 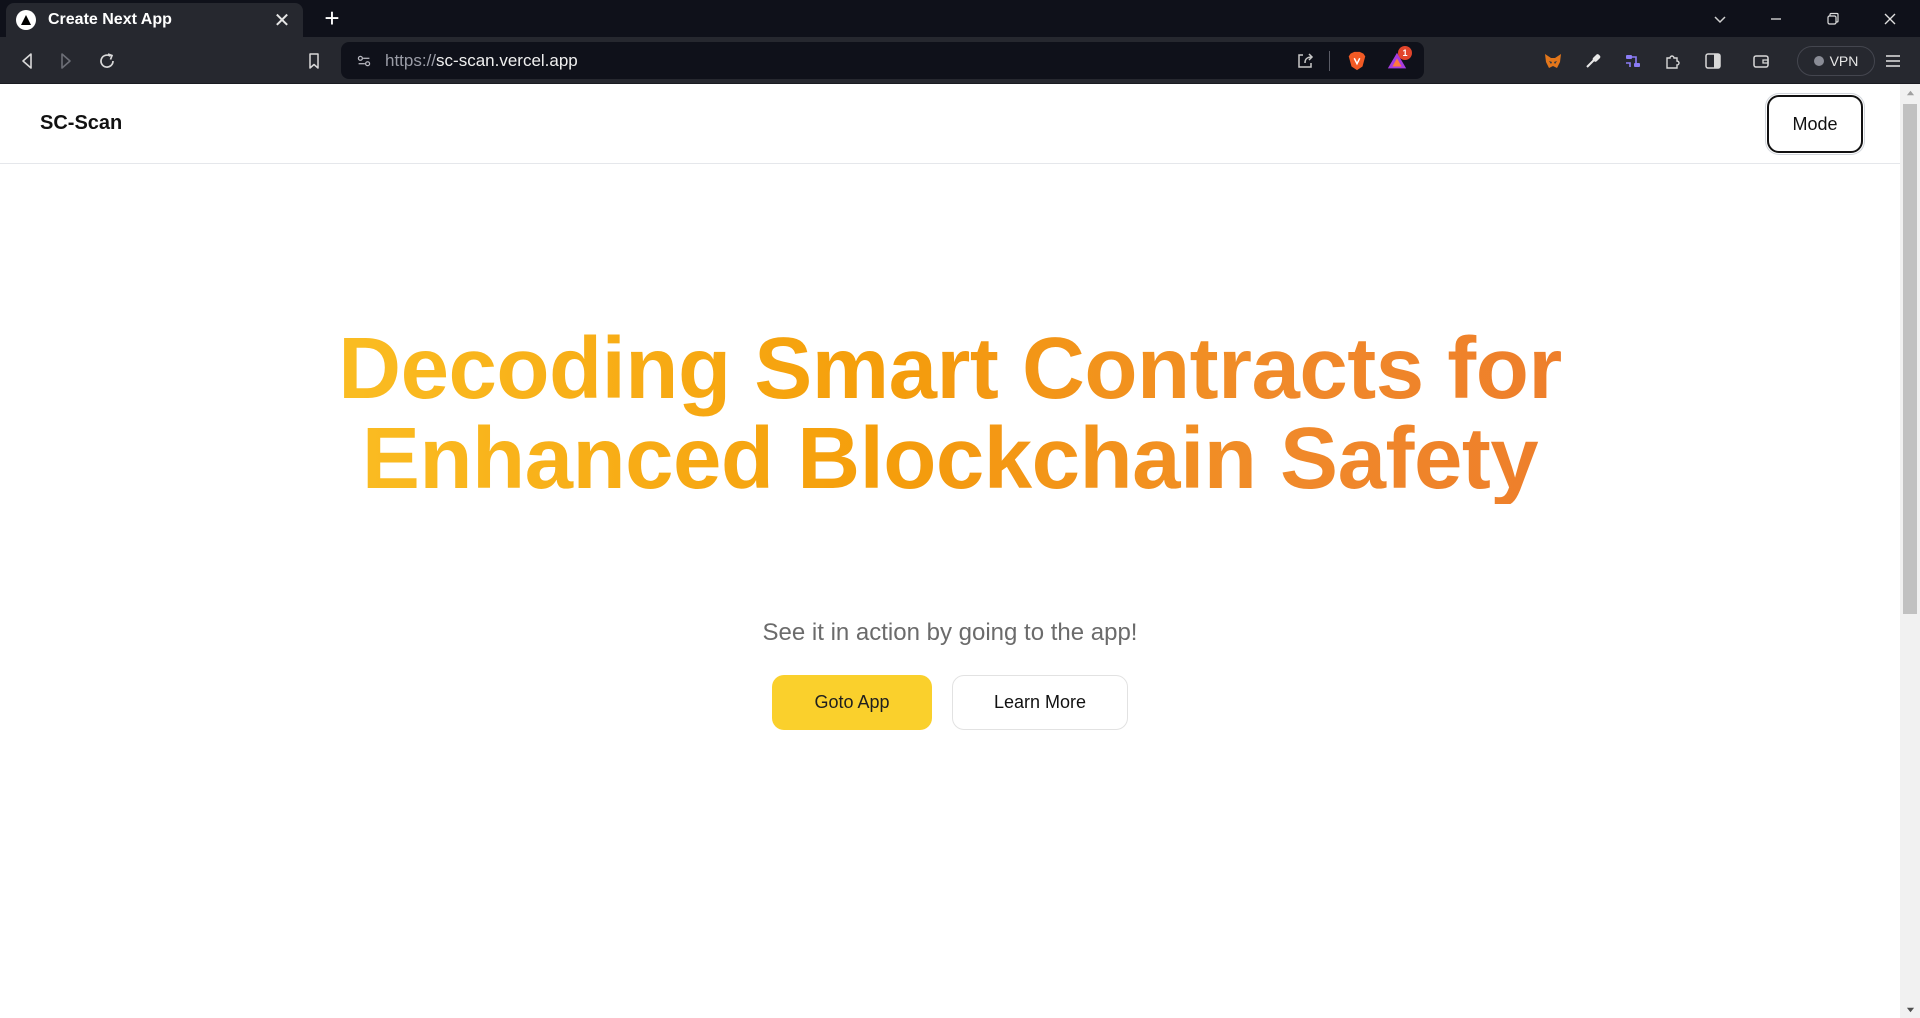 What do you see at coordinates (1910, 93) in the screenshot?
I see `scroll-up-arrow-icon` at bounding box center [1910, 93].